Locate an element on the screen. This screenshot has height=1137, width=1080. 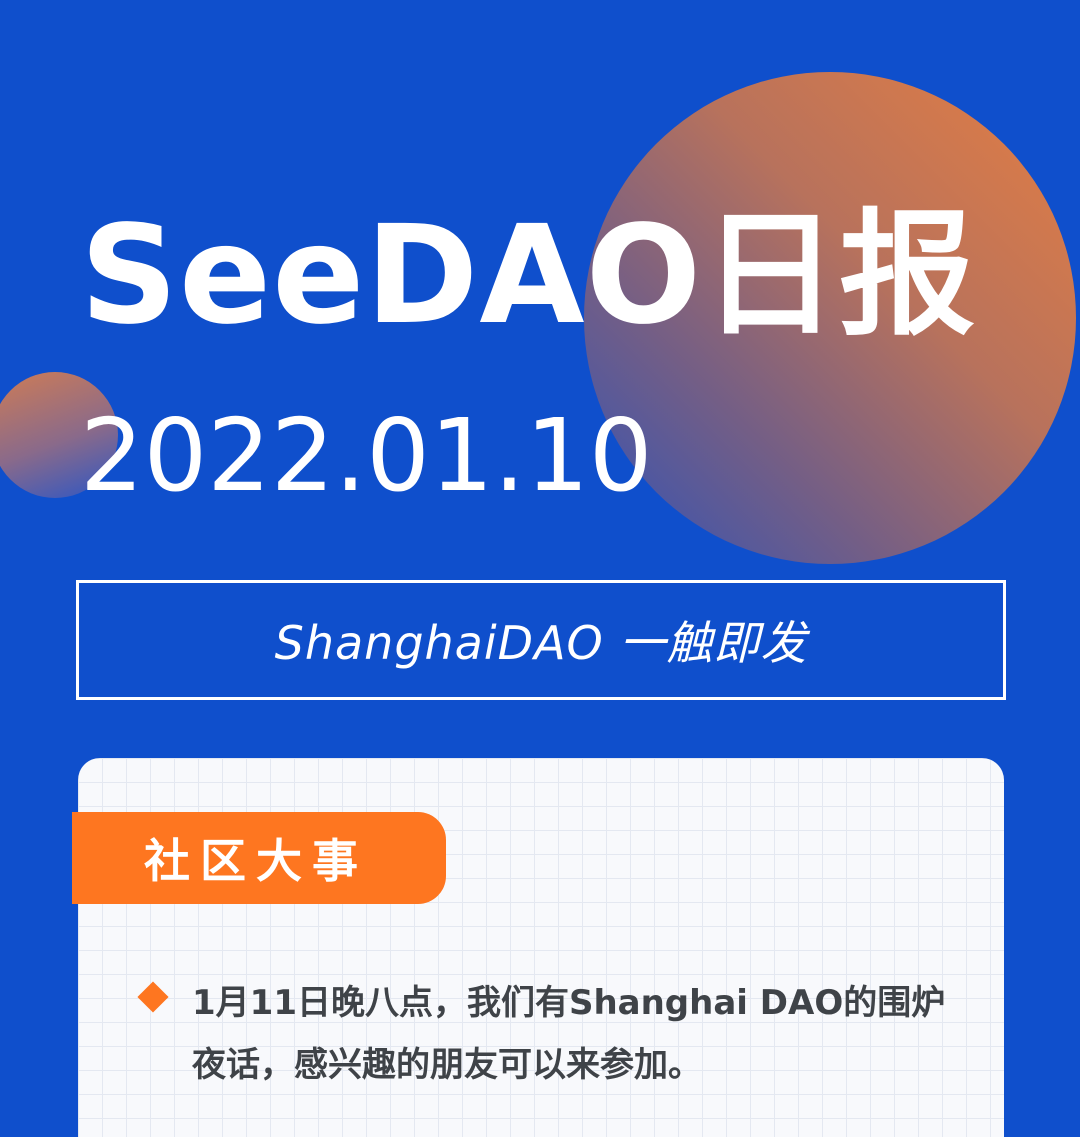
report-date: 2022.01.10 is located at coordinates (366, 455).